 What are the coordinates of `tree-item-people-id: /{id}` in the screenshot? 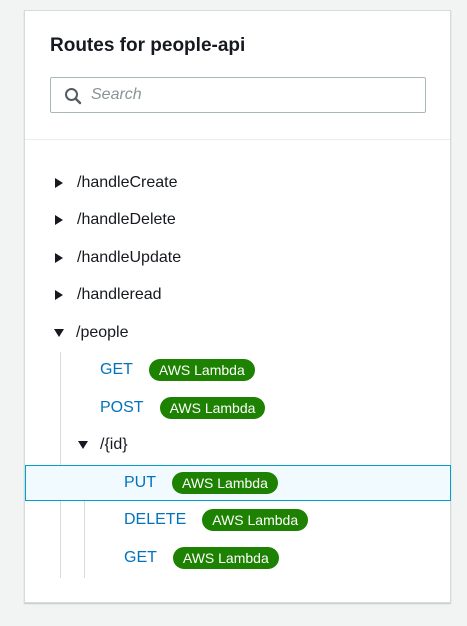 It's located at (103, 445).